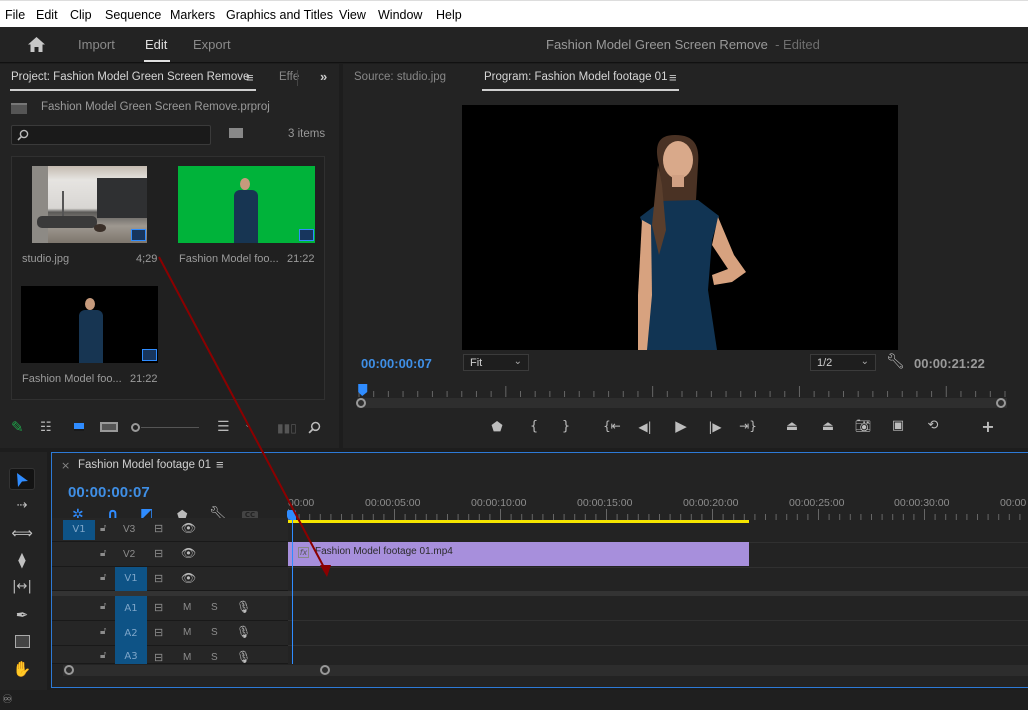  Describe the element at coordinates (36, 44) in the screenshot. I see `home-icon` at that location.